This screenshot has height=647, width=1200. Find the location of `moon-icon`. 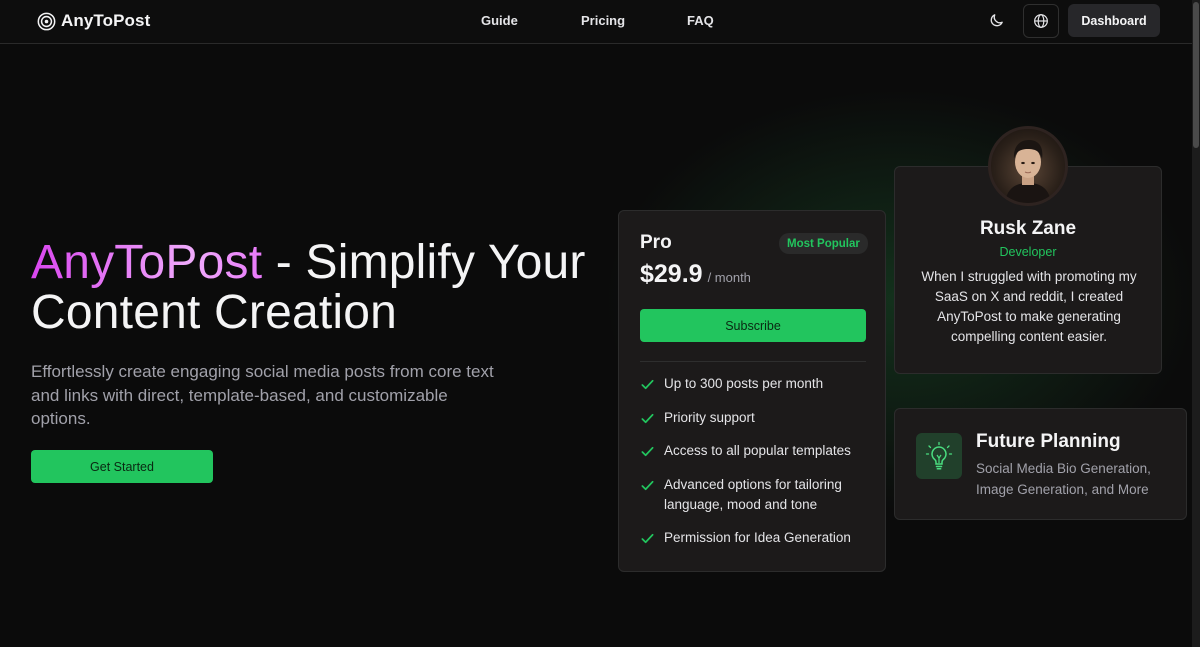

moon-icon is located at coordinates (996, 20).